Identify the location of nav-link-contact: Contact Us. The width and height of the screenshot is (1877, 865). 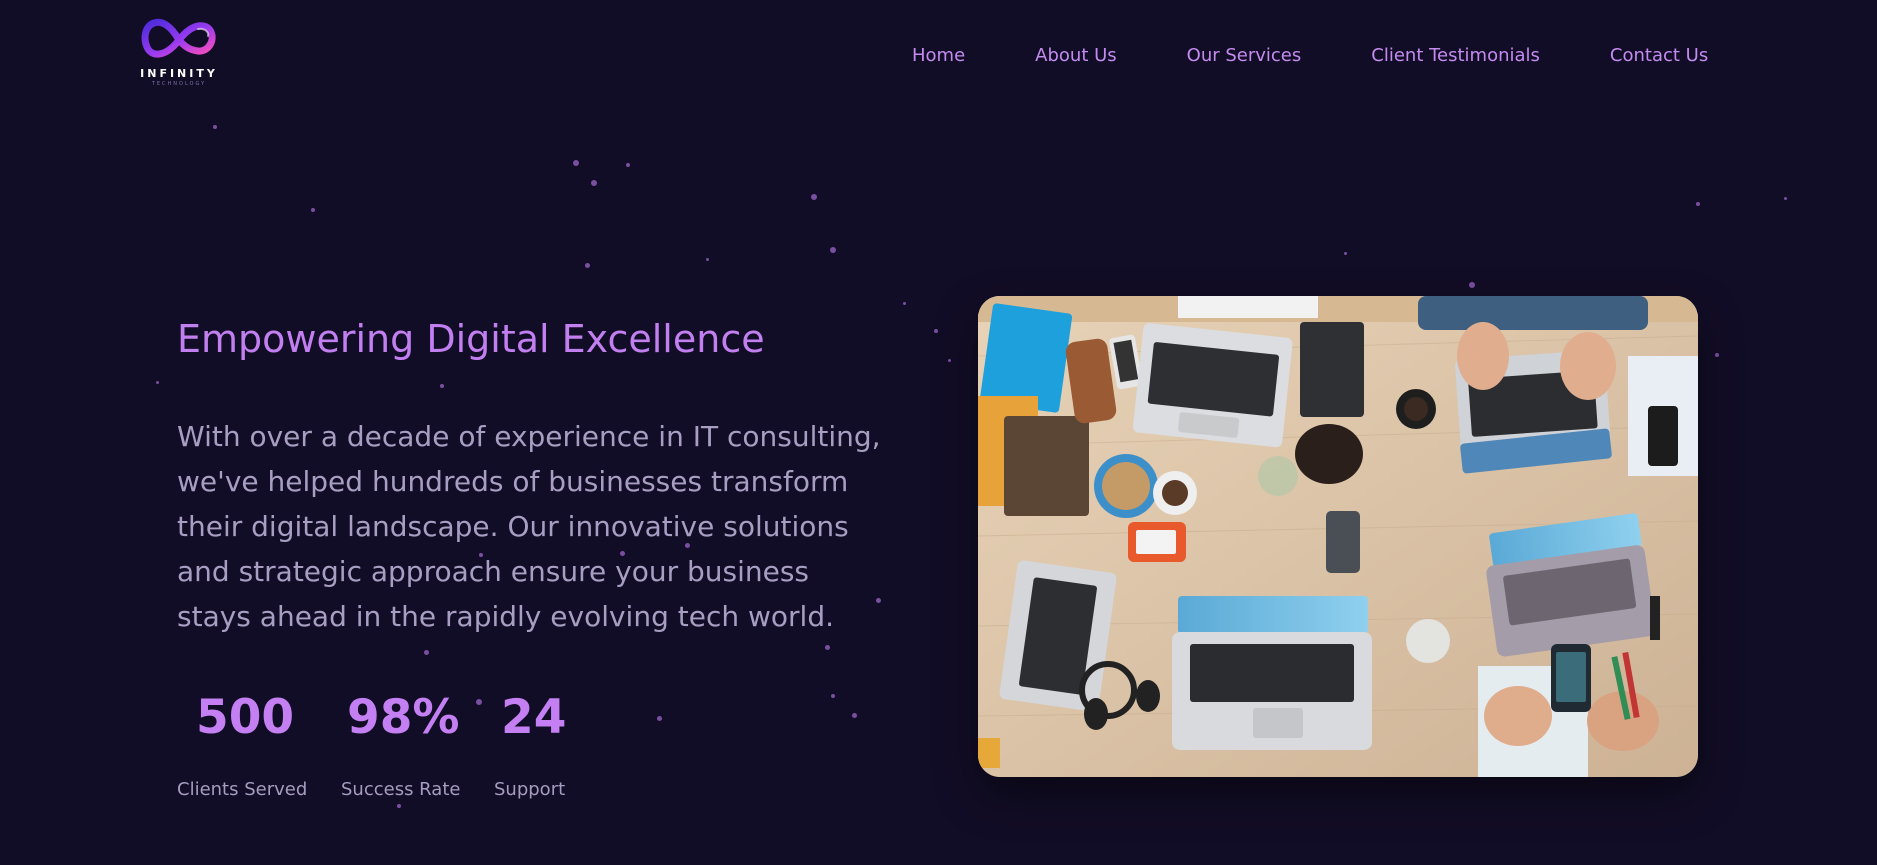
(1659, 55).